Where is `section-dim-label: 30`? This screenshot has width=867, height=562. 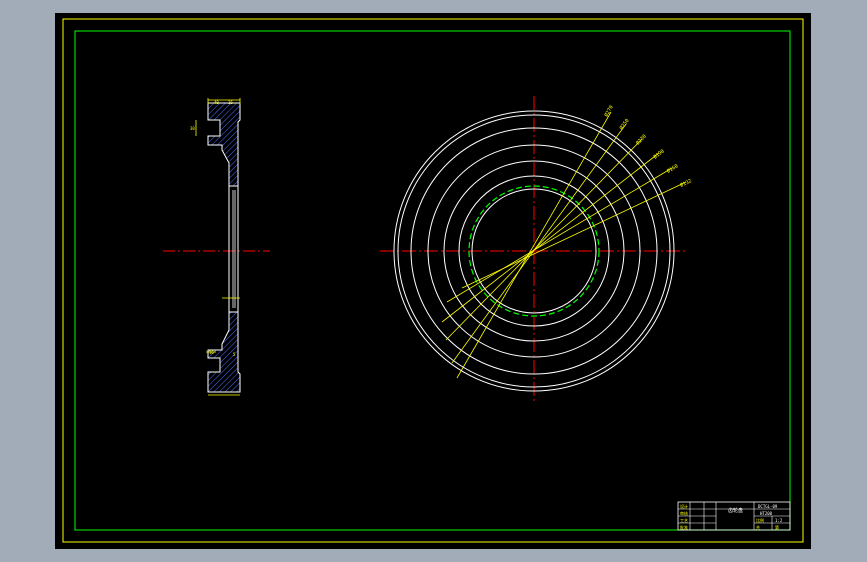 section-dim-label: 30 is located at coordinates (192, 128).